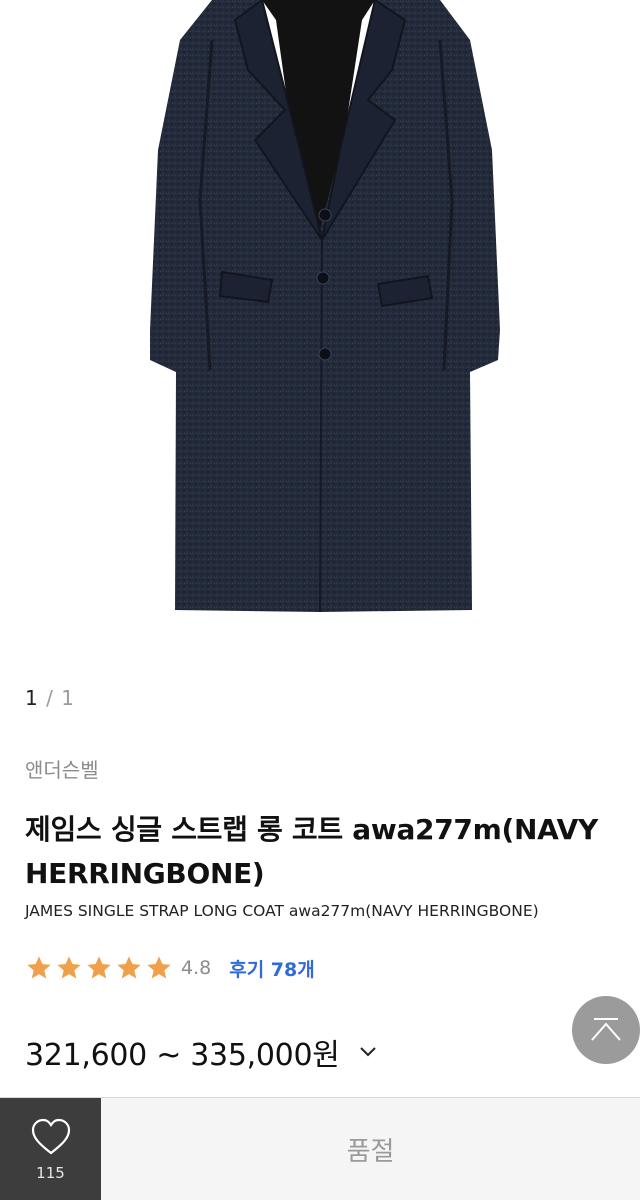 The width and height of the screenshot is (640, 1200). What do you see at coordinates (272, 968) in the screenshot?
I see `reviews-link: 후기 78개` at bounding box center [272, 968].